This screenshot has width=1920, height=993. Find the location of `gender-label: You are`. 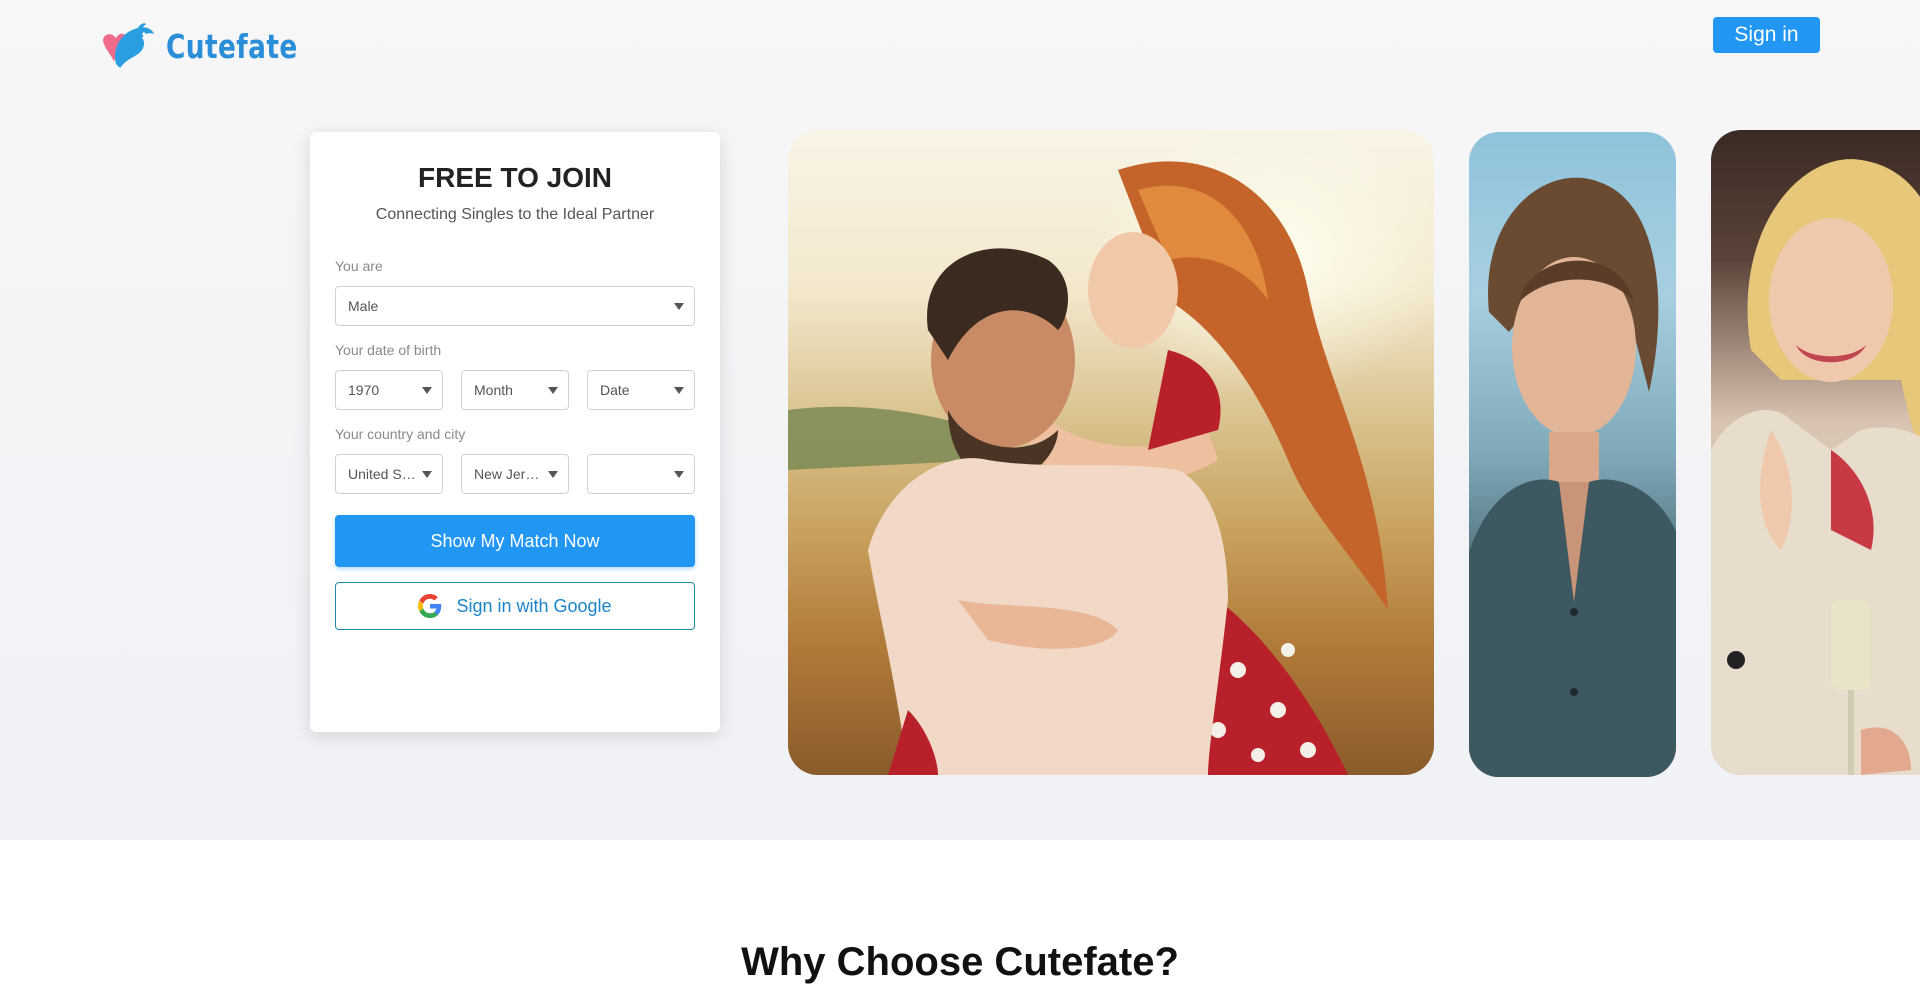

gender-label: You are is located at coordinates (359, 266).